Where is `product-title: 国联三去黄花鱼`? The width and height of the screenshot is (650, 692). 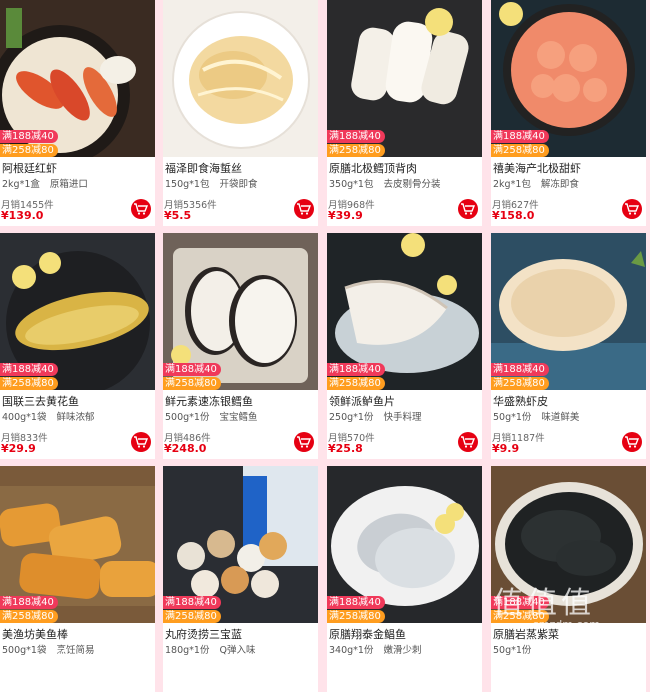
product-title: 国联三去黄花鱼 is located at coordinates (78, 401).